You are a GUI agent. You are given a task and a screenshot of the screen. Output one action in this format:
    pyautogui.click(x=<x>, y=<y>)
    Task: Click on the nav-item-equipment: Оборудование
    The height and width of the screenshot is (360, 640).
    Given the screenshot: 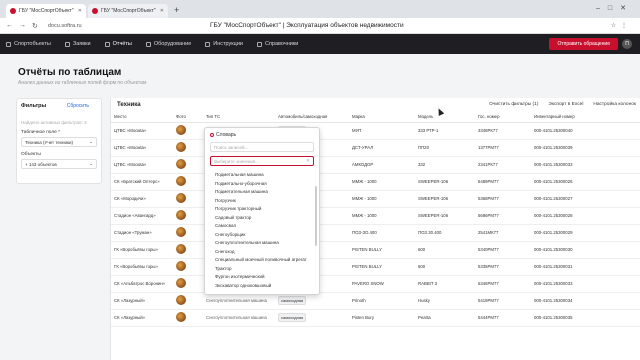 What is the action you would take?
    pyautogui.click(x=168, y=44)
    